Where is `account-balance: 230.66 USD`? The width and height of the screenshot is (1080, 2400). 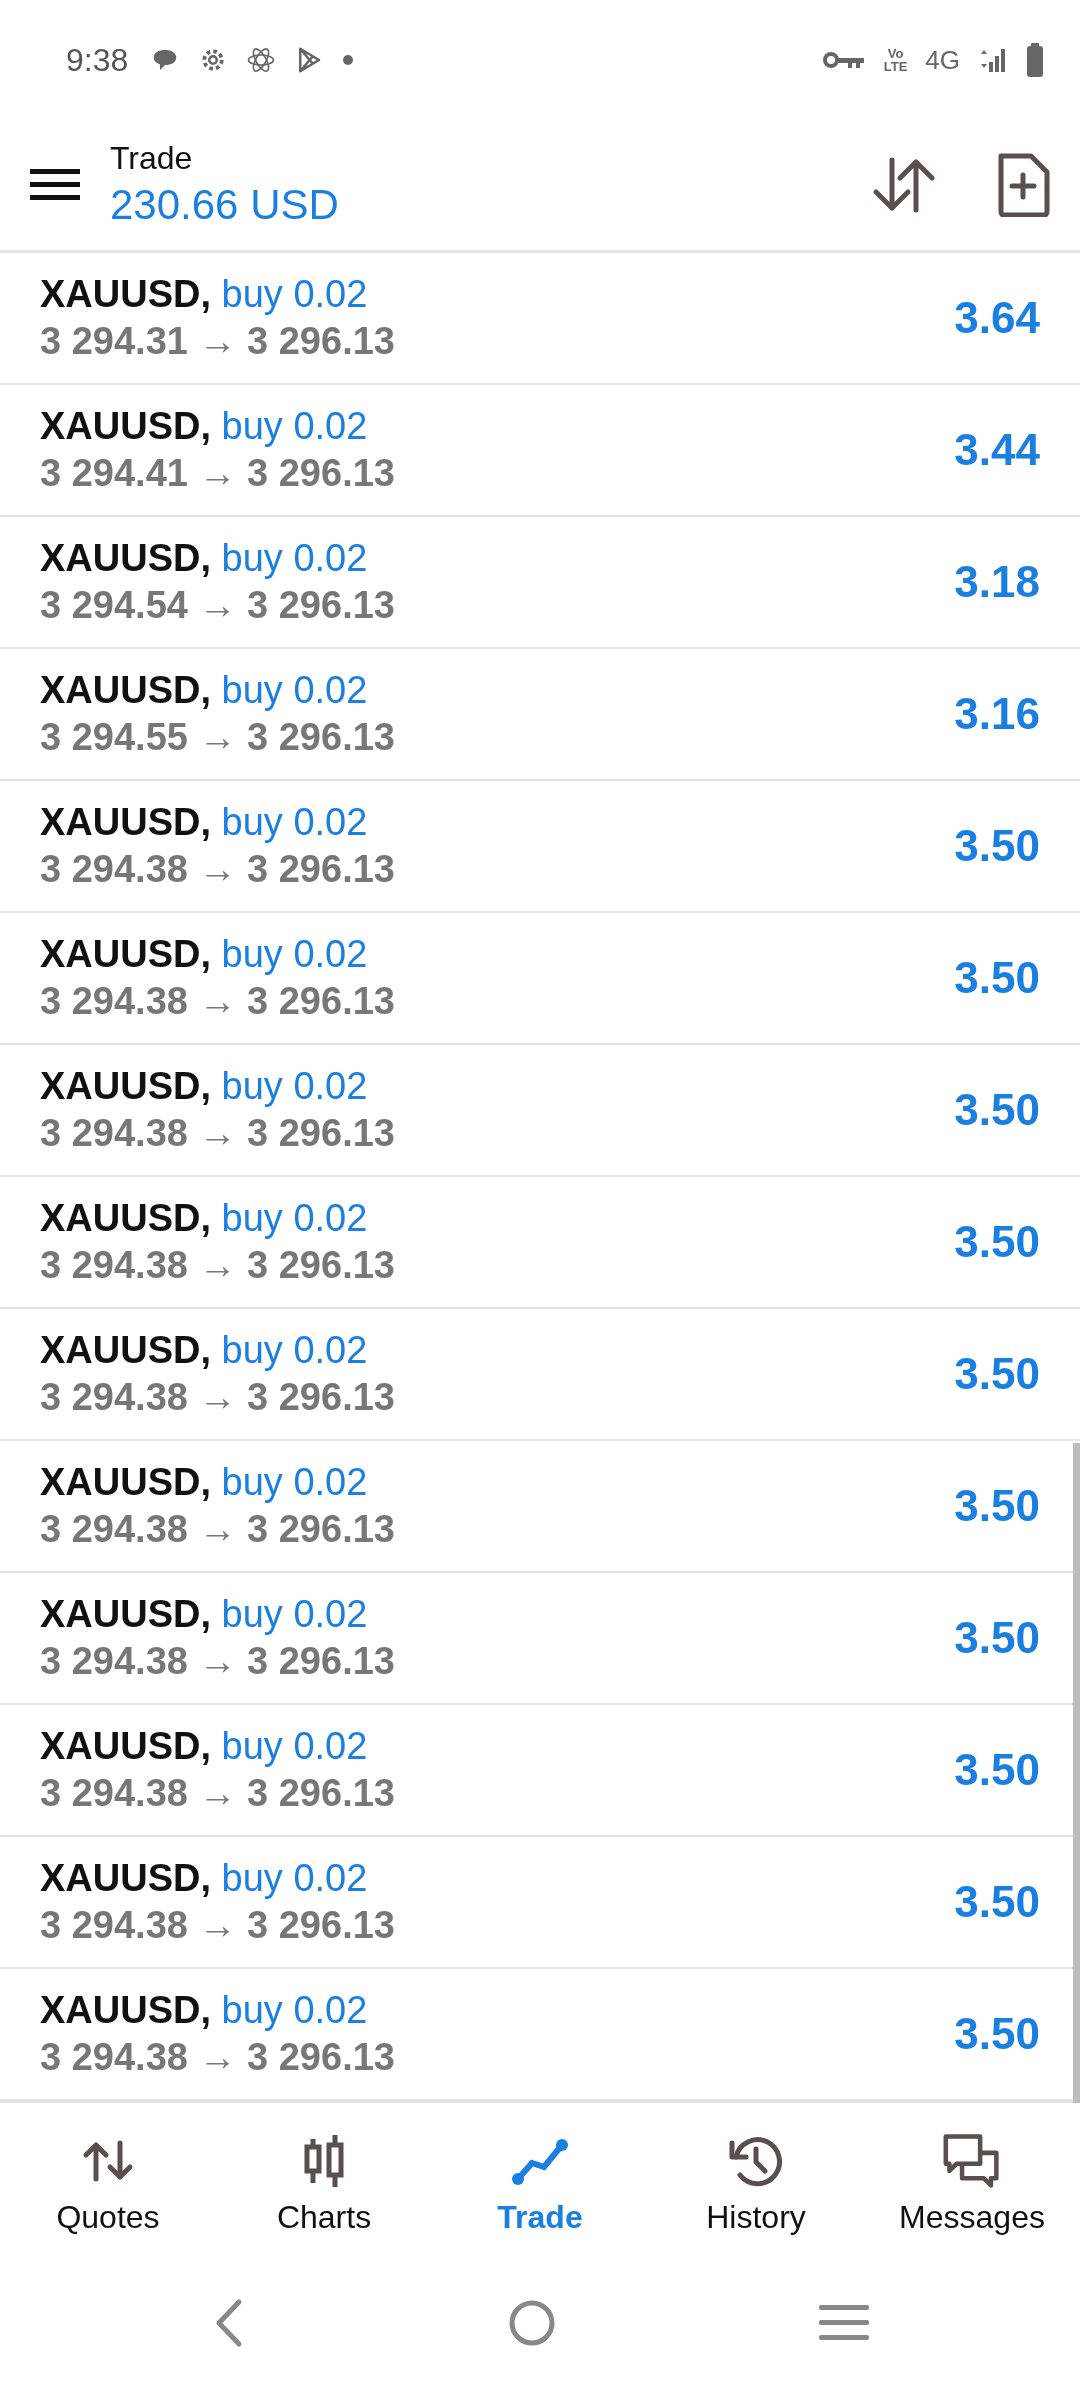
account-balance: 230.66 USD is located at coordinates (225, 205).